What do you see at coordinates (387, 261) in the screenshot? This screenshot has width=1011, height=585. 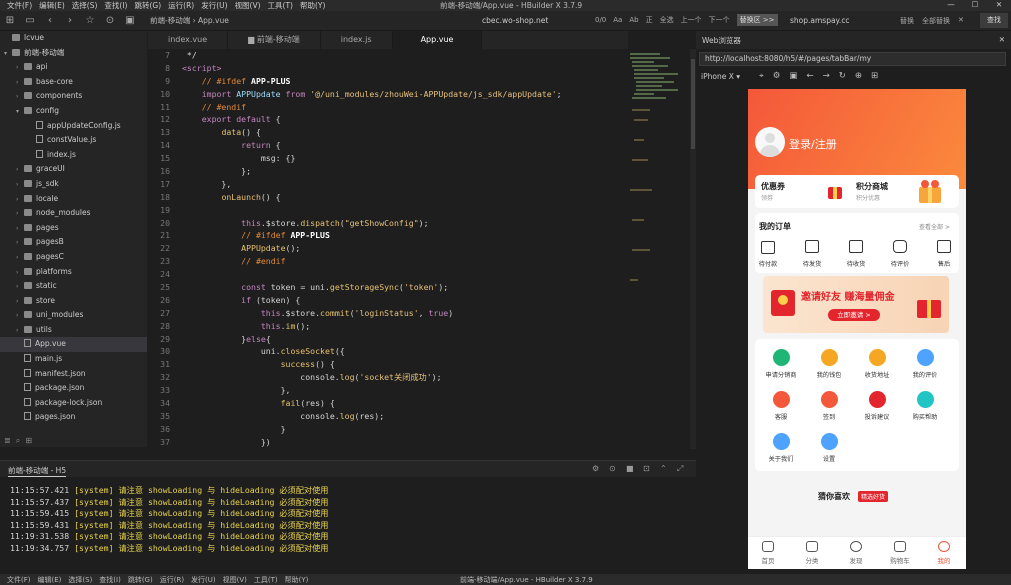 I see `code-line: 23 // #endif` at bounding box center [387, 261].